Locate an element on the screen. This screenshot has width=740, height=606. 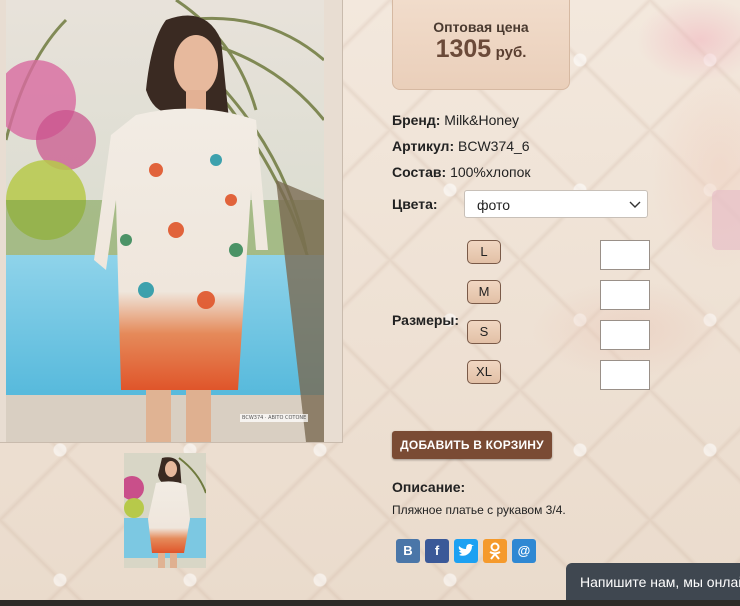
price-box: Оптовая цена 1305 руб. is located at coordinates (481, 45).